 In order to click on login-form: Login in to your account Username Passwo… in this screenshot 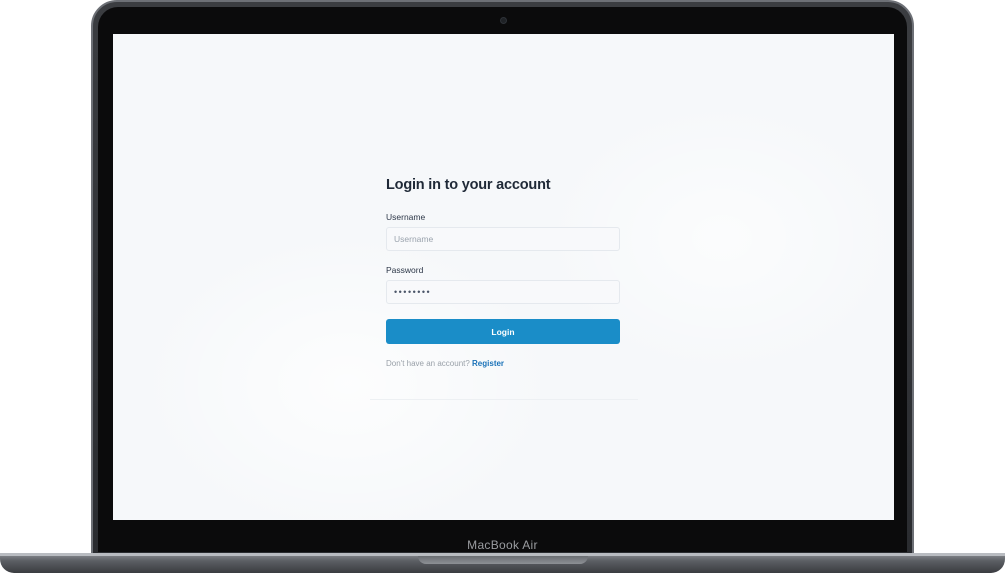, I will do `click(504, 279)`.